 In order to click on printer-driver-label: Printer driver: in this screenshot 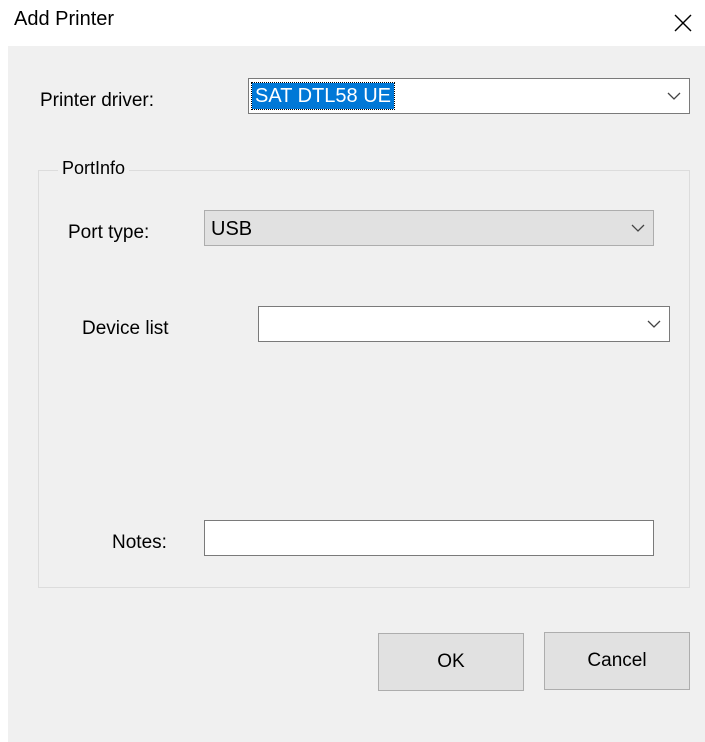, I will do `click(97, 100)`.